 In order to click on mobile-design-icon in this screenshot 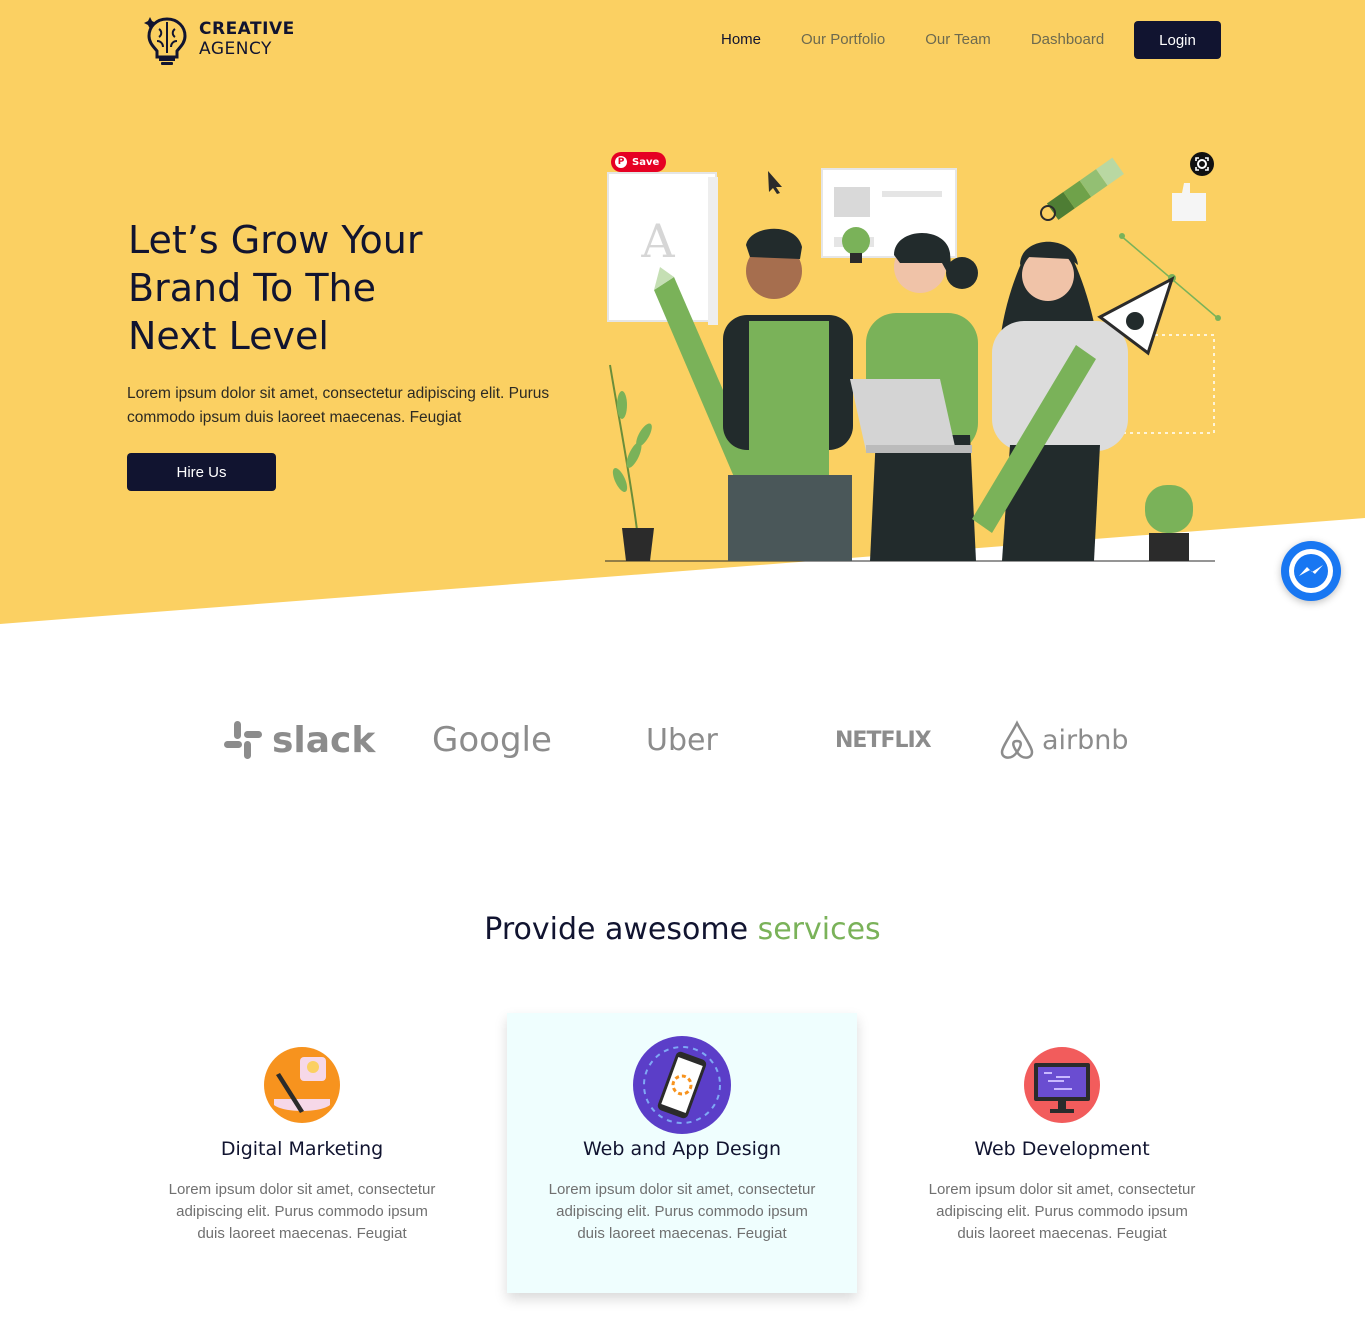, I will do `click(682, 1085)`.